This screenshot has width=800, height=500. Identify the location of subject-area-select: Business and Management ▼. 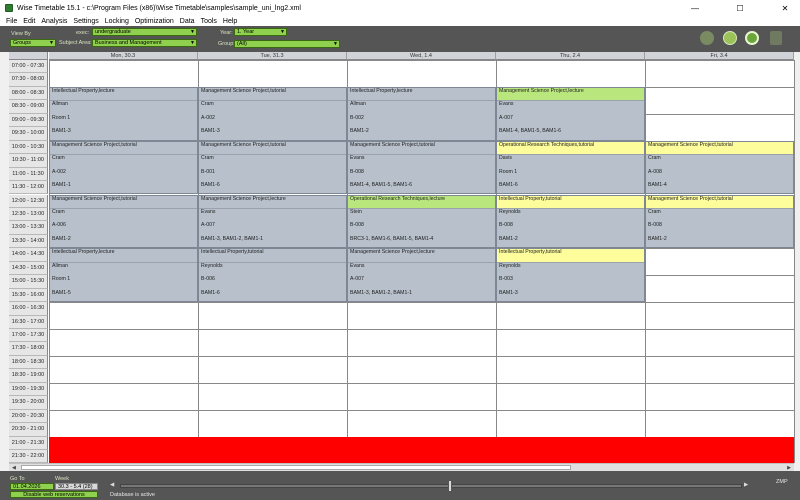
(144, 43).